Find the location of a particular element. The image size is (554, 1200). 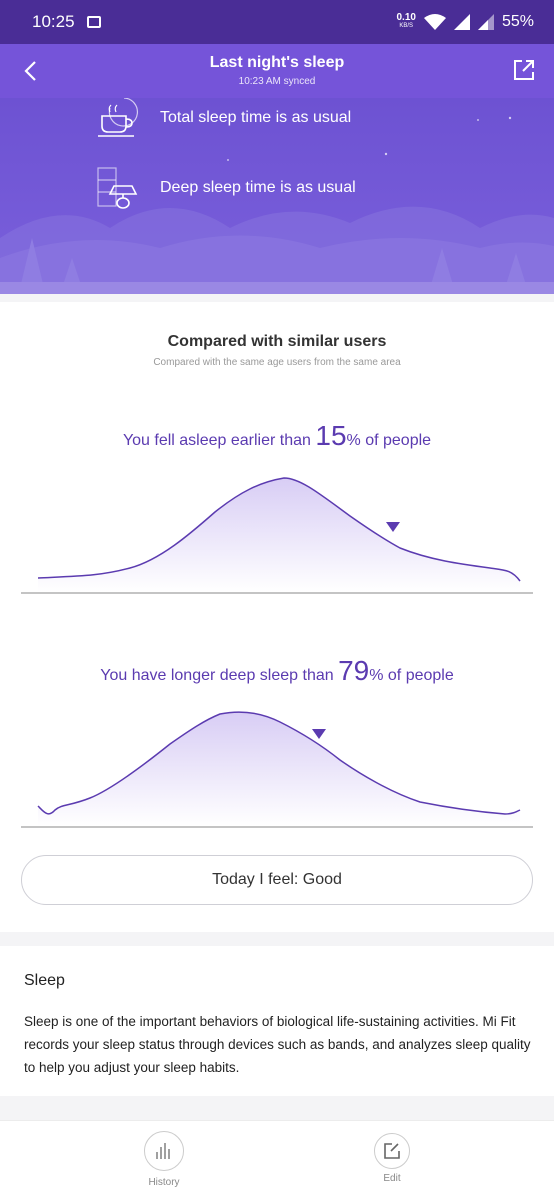

share-icon is located at coordinates (524, 70).